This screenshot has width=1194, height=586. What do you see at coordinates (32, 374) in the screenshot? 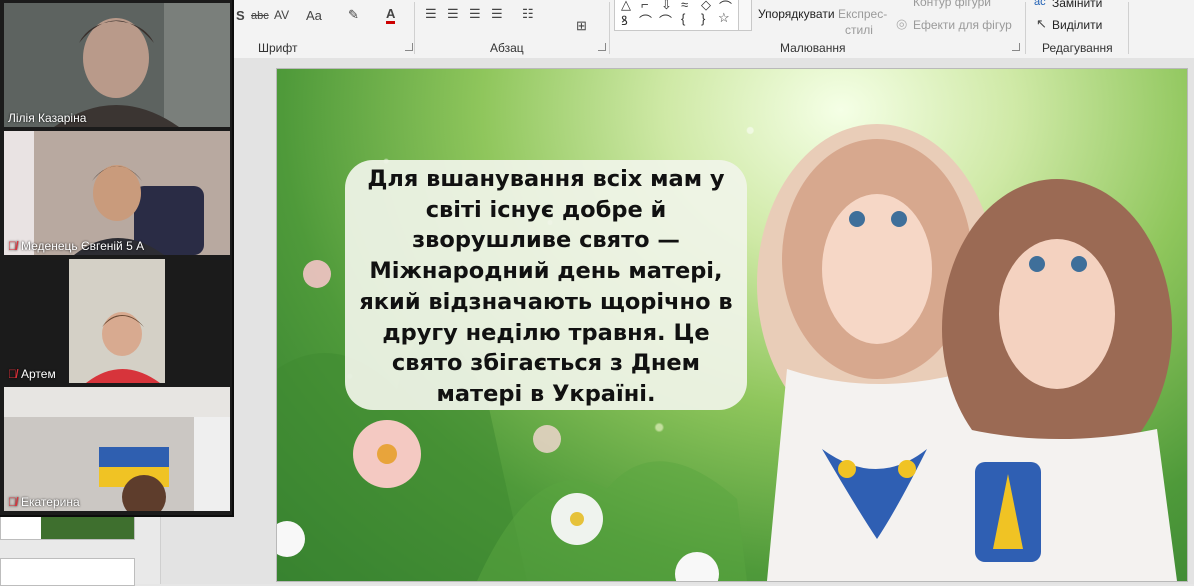
I see `participant-name-label: 🎙̸ Артем` at bounding box center [32, 374].